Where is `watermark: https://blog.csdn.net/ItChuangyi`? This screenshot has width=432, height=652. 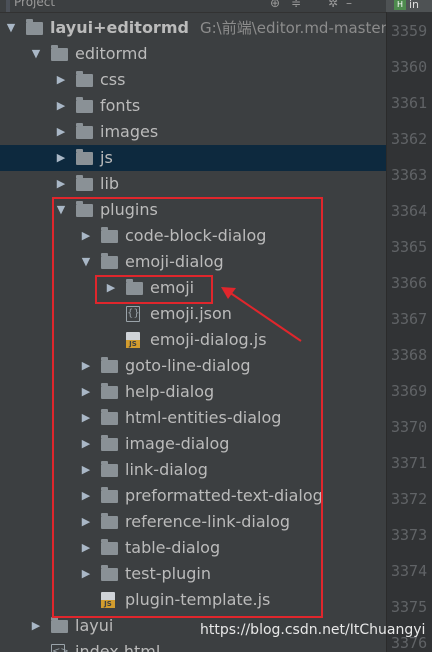 watermark: https://blog.csdn.net/ItChuangyi is located at coordinates (313, 630).